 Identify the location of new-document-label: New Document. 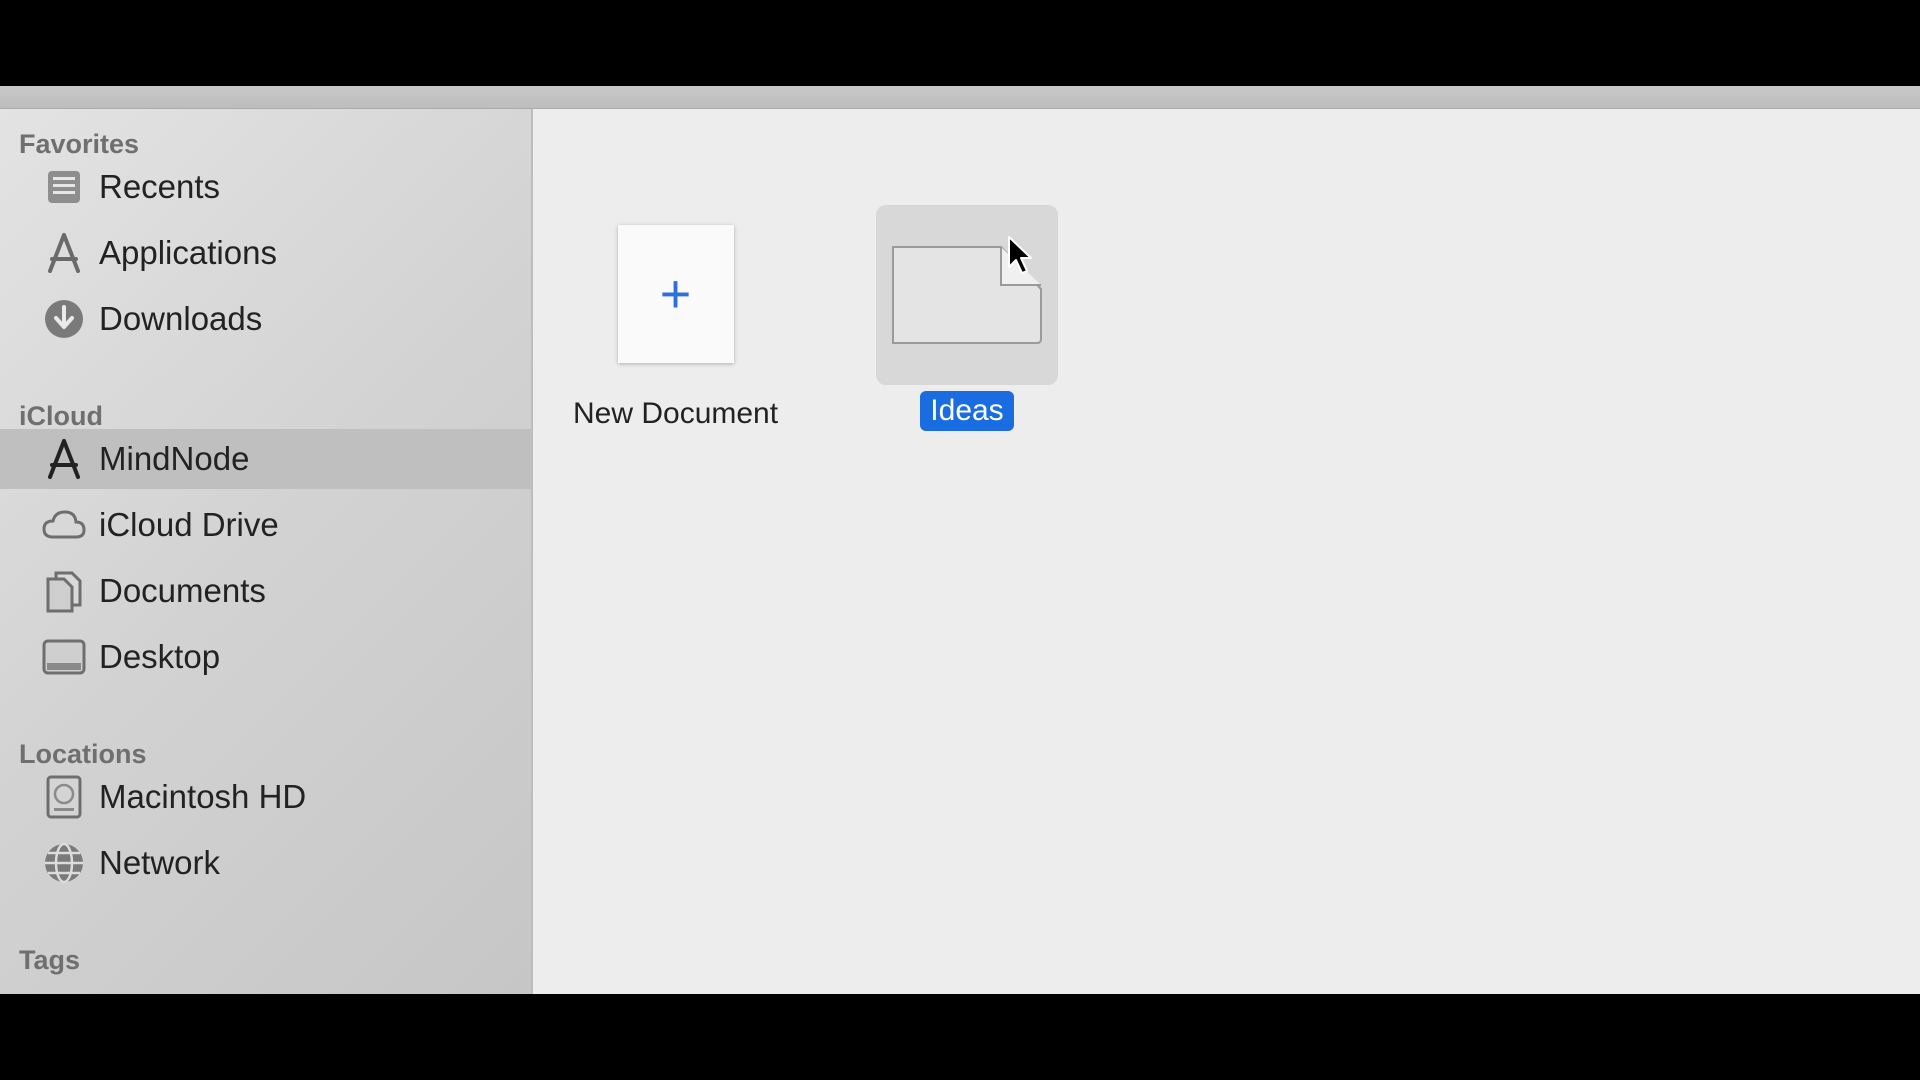
(676, 413).